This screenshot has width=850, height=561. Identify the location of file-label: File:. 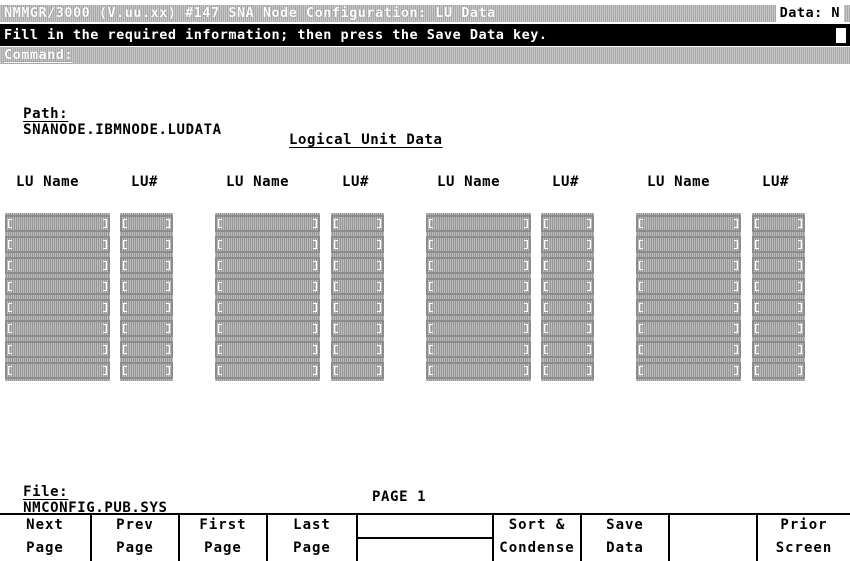
(46, 492).